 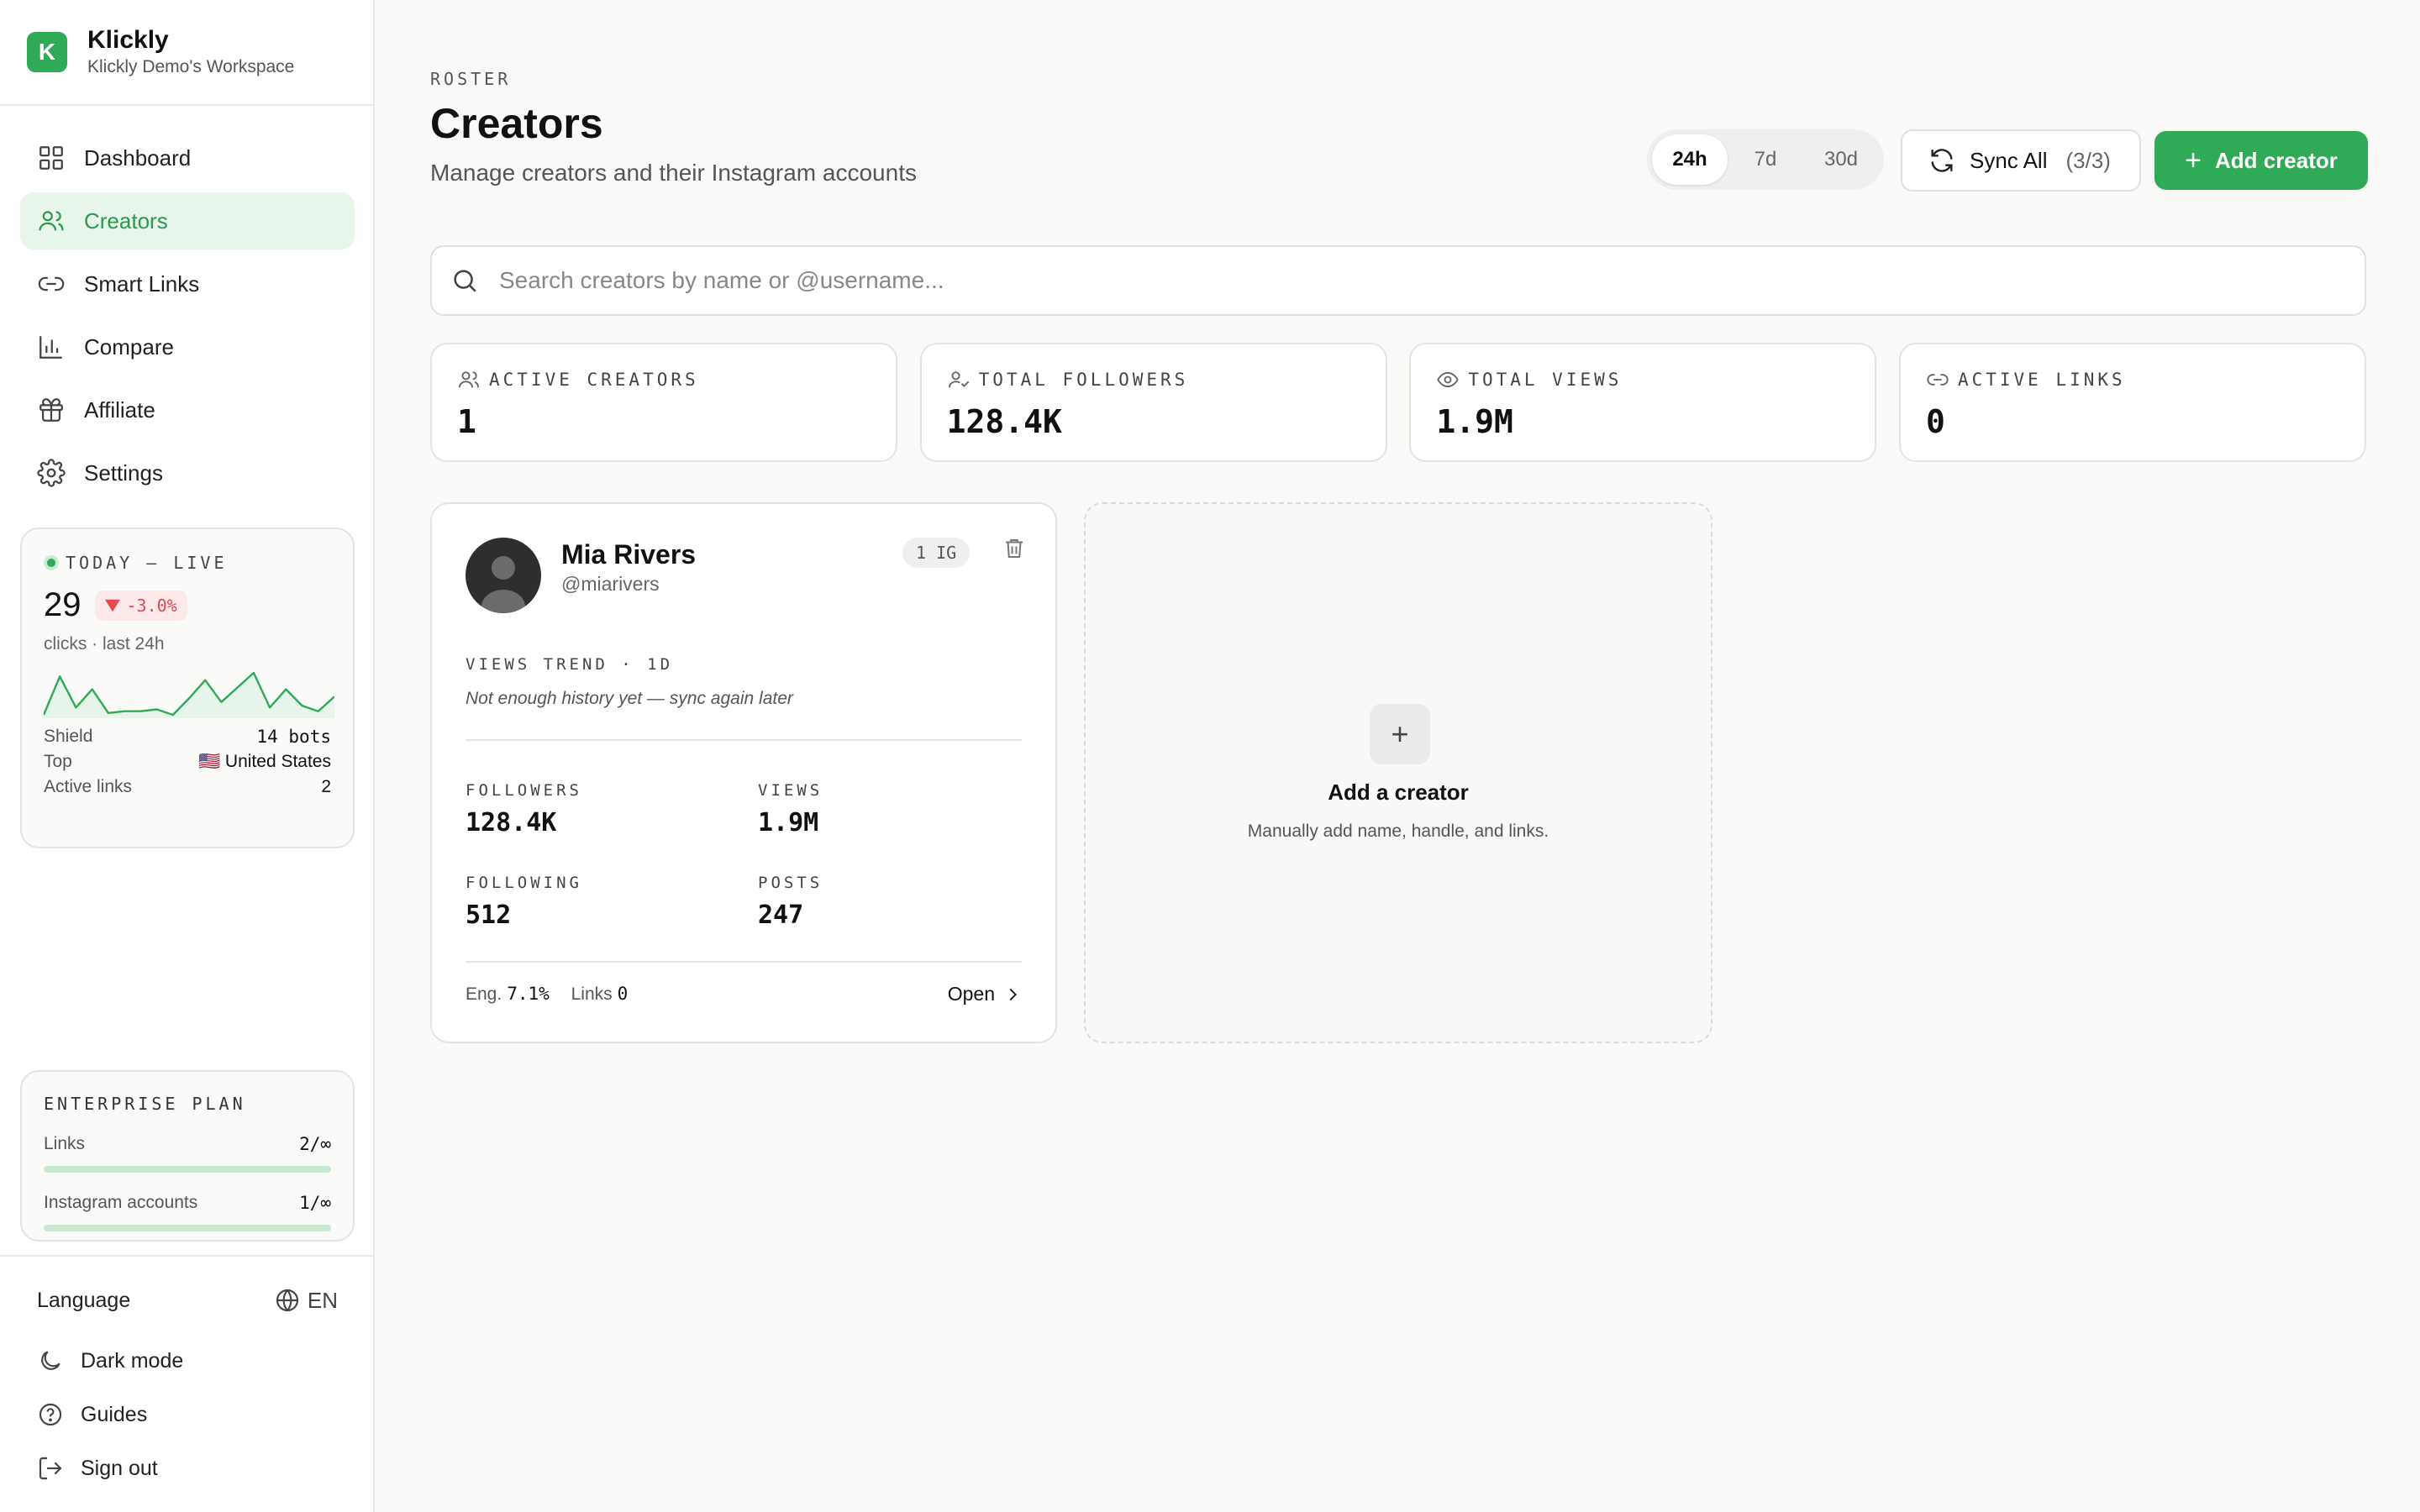 I want to click on range-7d-button: 7d, so click(x=1765, y=159).